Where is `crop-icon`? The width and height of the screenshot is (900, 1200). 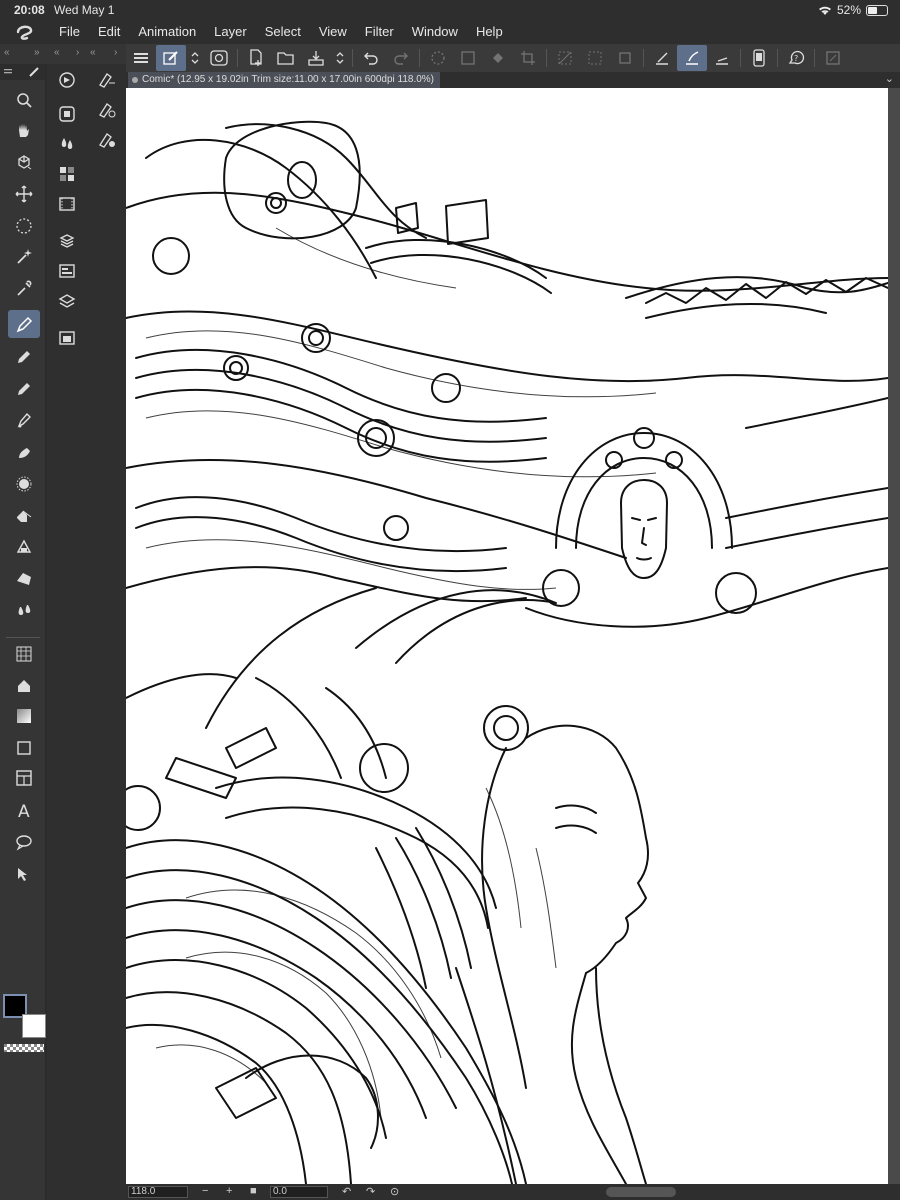
crop-icon is located at coordinates (528, 58).